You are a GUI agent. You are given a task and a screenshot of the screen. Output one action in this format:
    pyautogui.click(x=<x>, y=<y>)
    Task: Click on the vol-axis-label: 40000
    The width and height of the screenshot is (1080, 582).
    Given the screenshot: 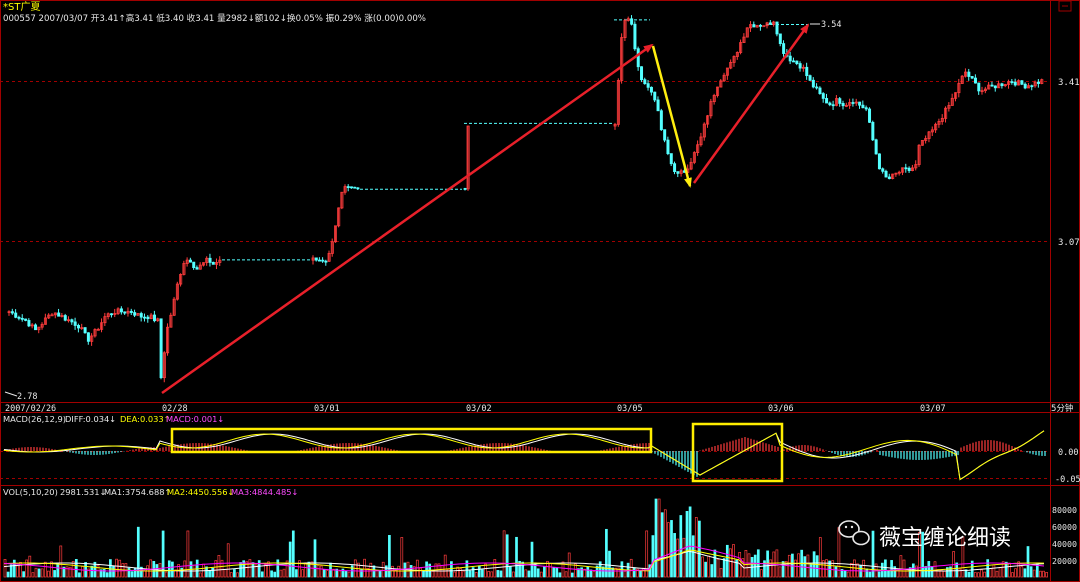 What is the action you would take?
    pyautogui.click(x=1064, y=544)
    